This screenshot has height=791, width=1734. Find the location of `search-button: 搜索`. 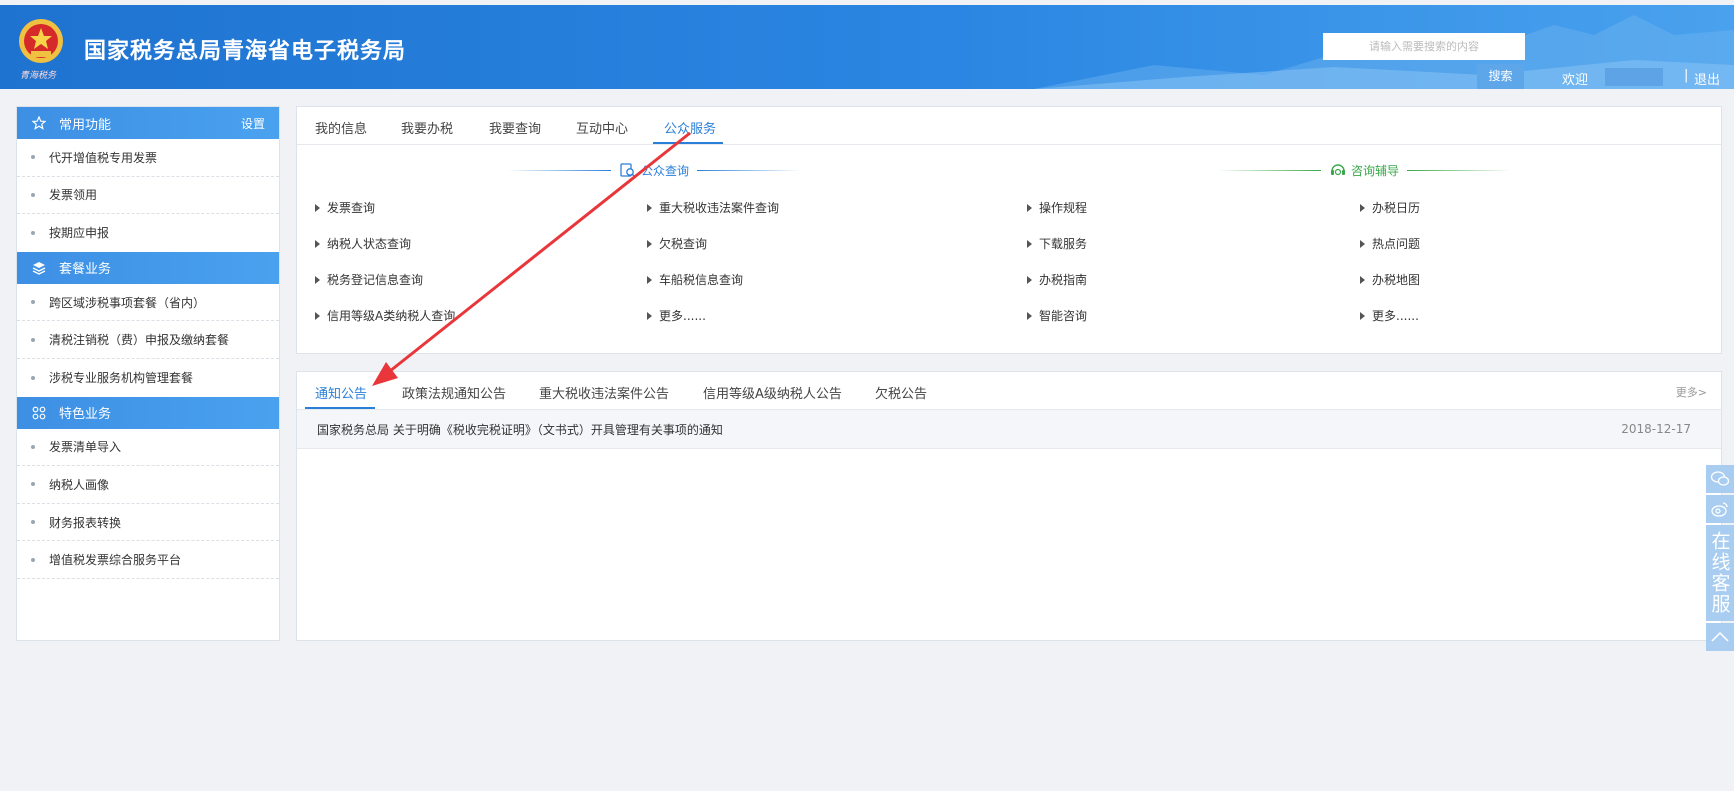

search-button: 搜索 is located at coordinates (1500, 76).